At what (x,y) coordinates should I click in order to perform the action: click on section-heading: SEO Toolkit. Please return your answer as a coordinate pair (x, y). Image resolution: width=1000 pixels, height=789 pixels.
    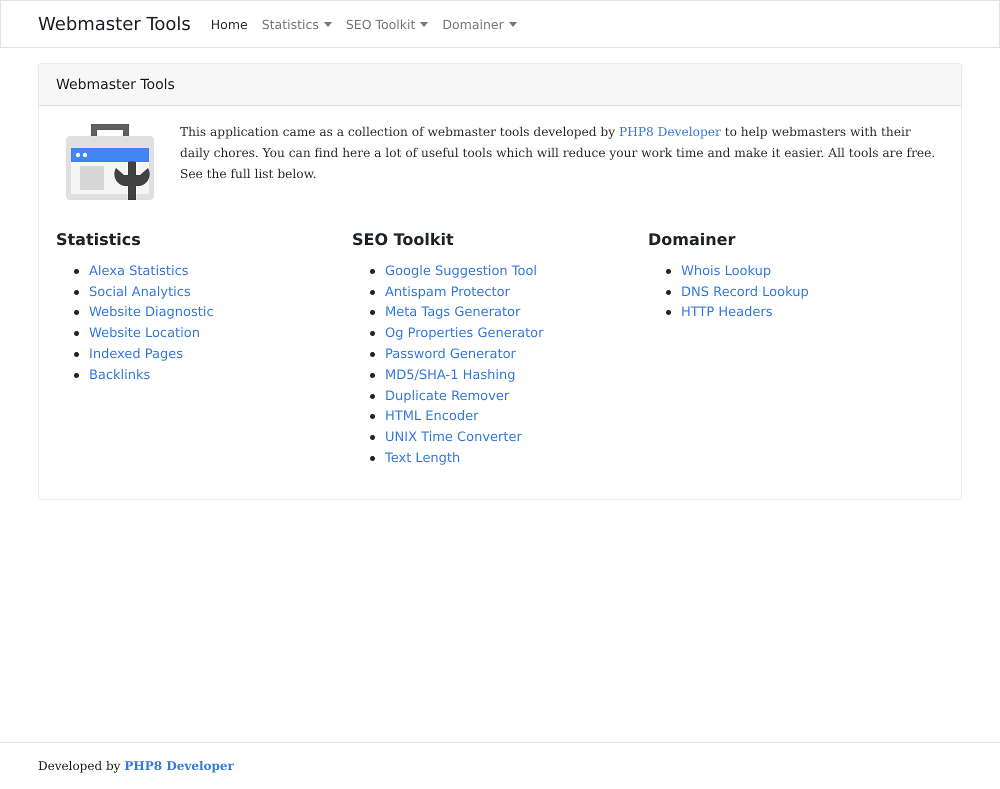
    Looking at the image, I should click on (403, 239).